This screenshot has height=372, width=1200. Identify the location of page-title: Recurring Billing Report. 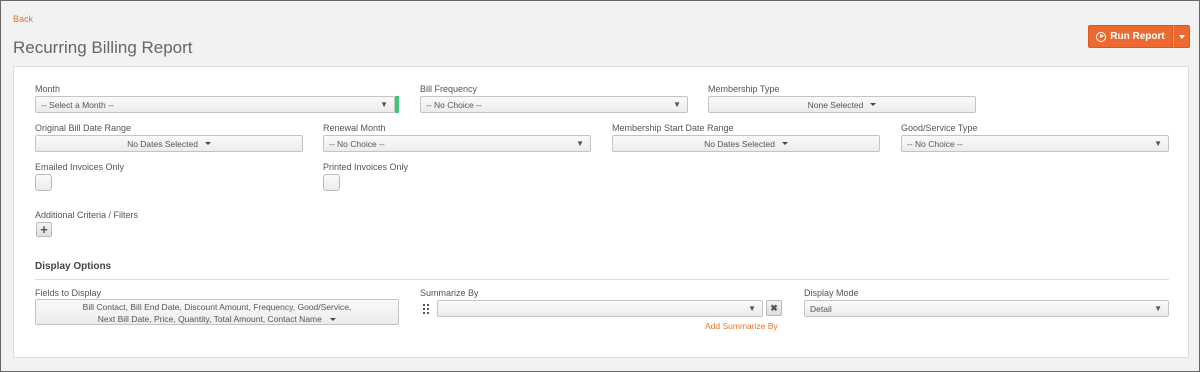
(103, 47).